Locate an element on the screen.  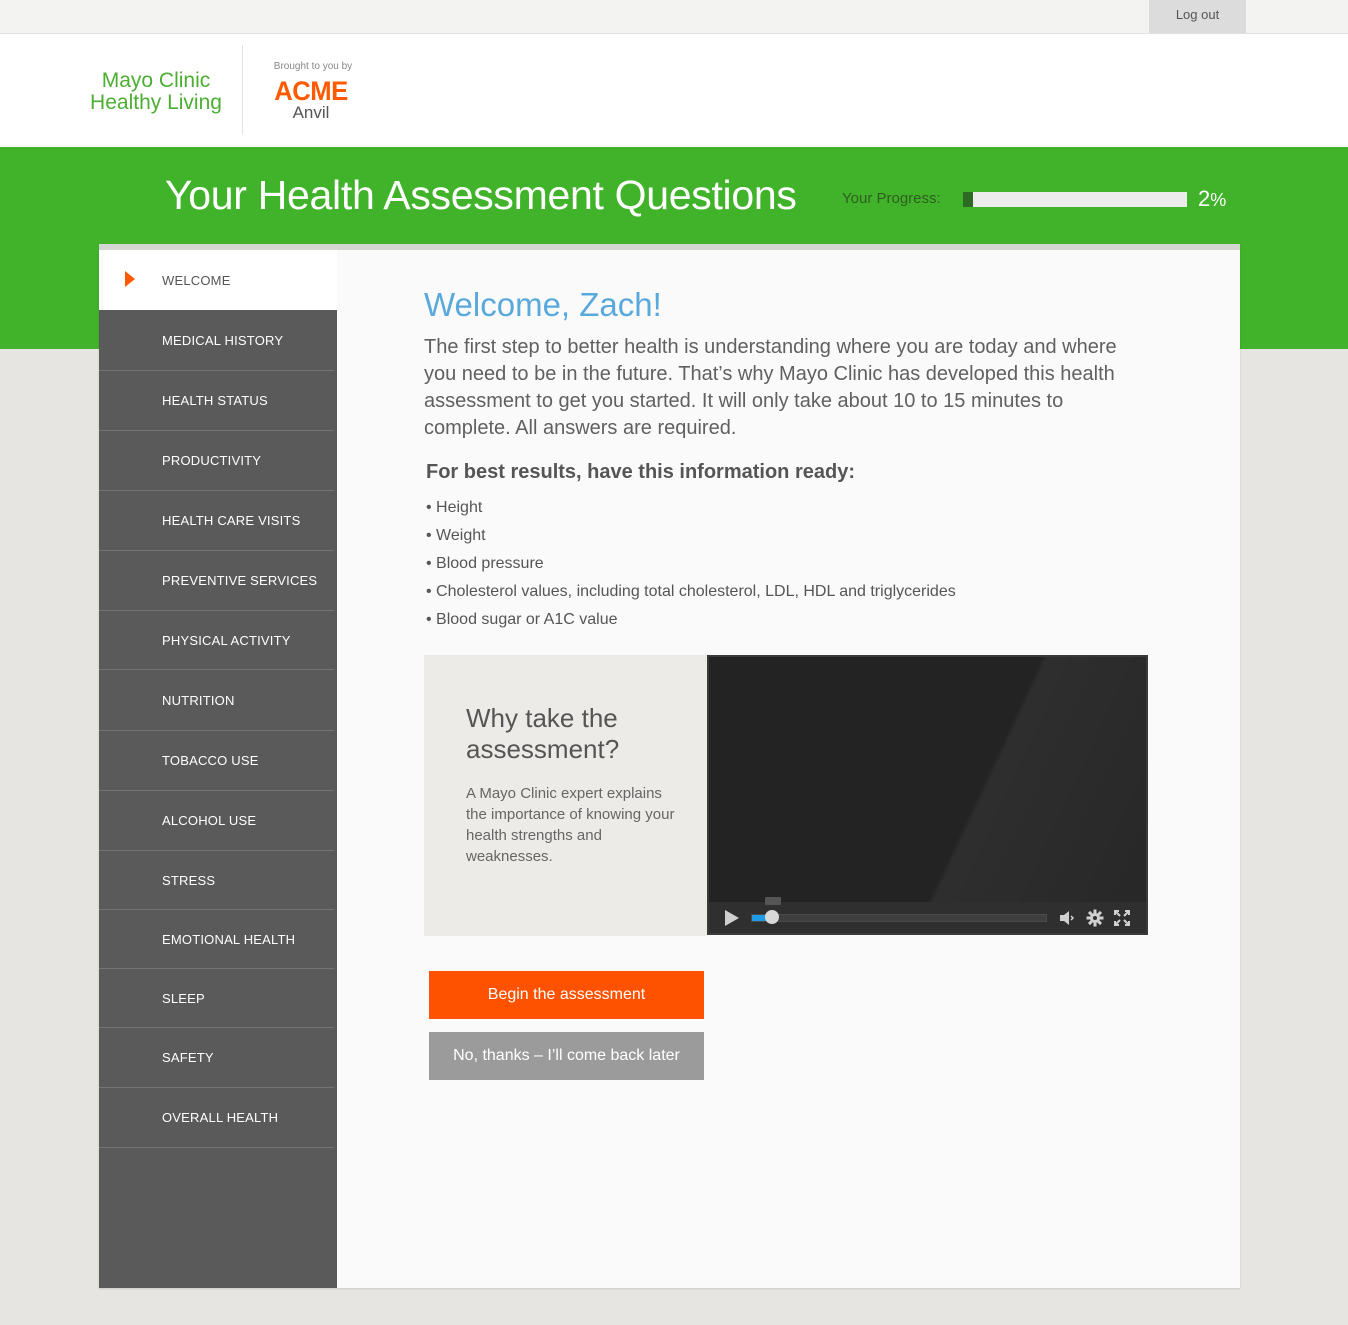
active-arrow-icon is located at coordinates (130, 279).